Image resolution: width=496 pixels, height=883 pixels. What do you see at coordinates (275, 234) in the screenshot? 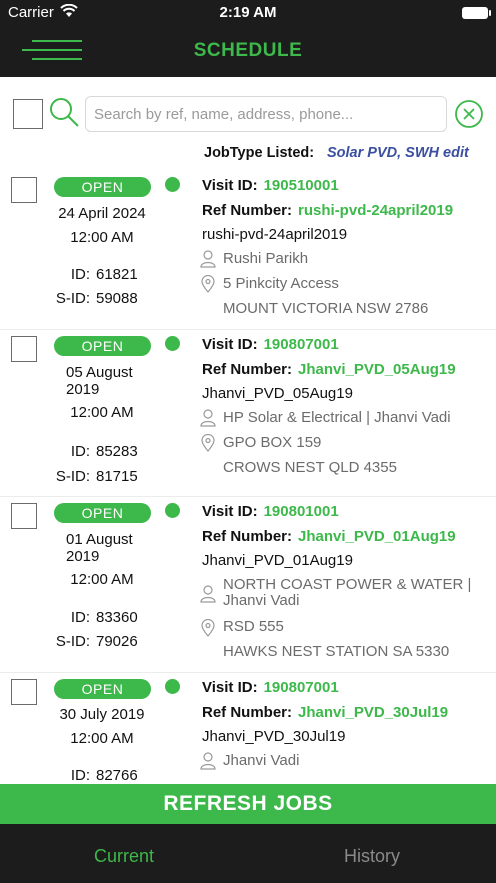
I see `job-title: rushi-pvd-24april2019` at bounding box center [275, 234].